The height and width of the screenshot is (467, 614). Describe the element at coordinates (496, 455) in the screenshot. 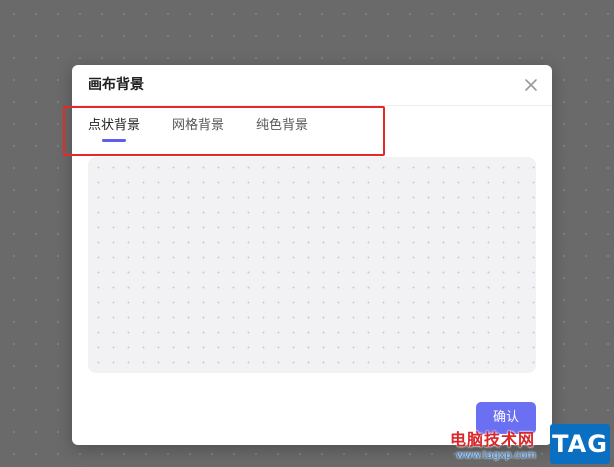

I see `watermark-url: www.tagxp.com` at that location.